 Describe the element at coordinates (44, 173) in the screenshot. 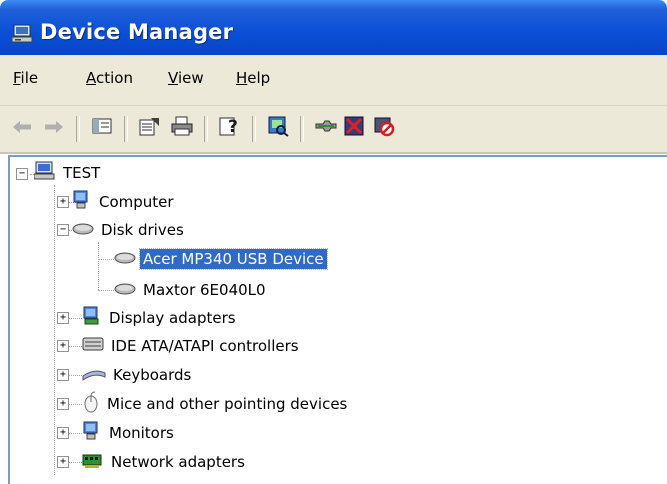

I see `computer-icon` at that location.